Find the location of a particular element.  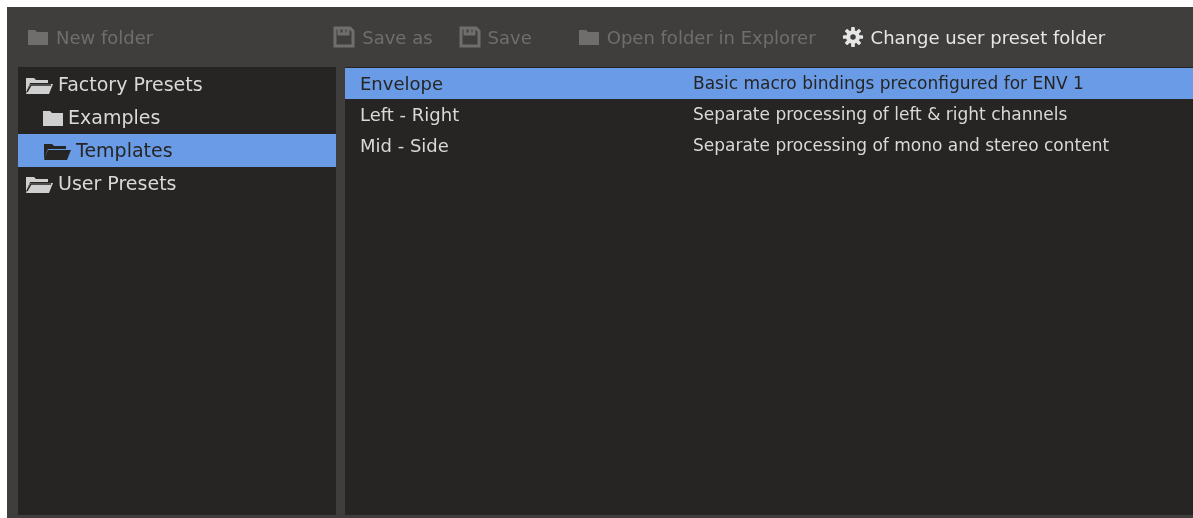

preset-name: Envelope is located at coordinates (402, 84).